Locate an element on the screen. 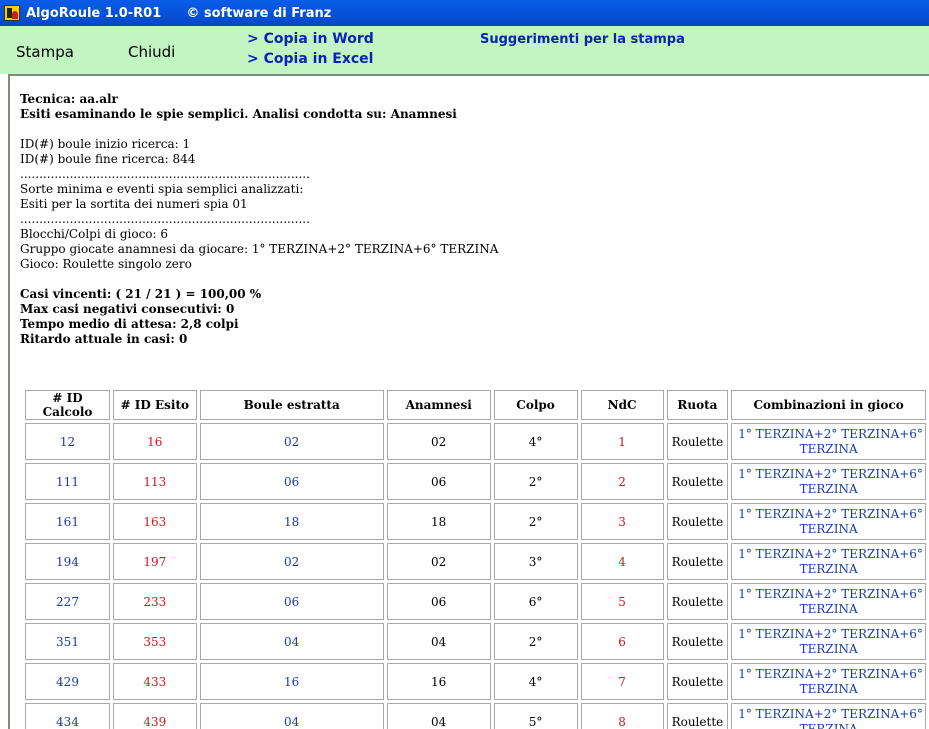  cell-id-esito: 197 is located at coordinates (155, 561).